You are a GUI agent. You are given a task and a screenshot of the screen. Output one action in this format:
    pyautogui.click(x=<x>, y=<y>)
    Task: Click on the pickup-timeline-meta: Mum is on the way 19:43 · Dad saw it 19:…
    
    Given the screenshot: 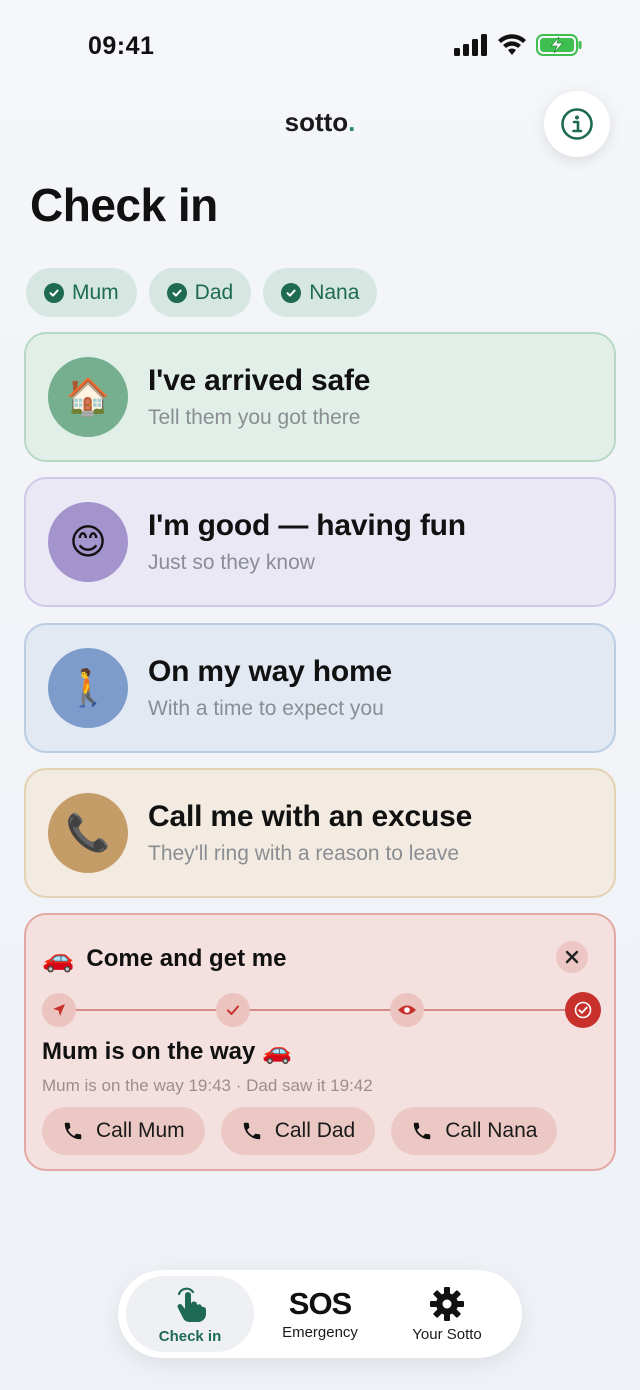 What is the action you would take?
    pyautogui.click(x=207, y=1085)
    